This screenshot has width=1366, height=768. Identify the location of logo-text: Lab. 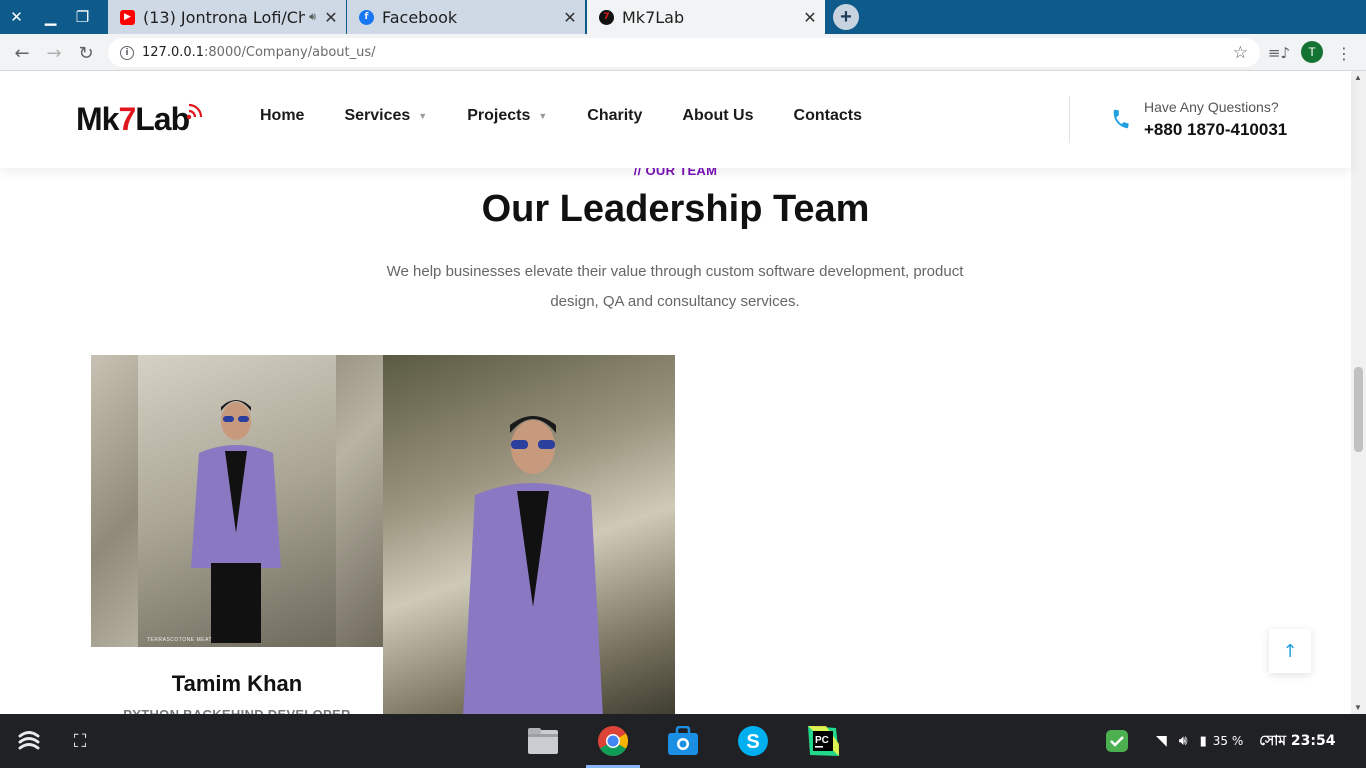
(162, 119).